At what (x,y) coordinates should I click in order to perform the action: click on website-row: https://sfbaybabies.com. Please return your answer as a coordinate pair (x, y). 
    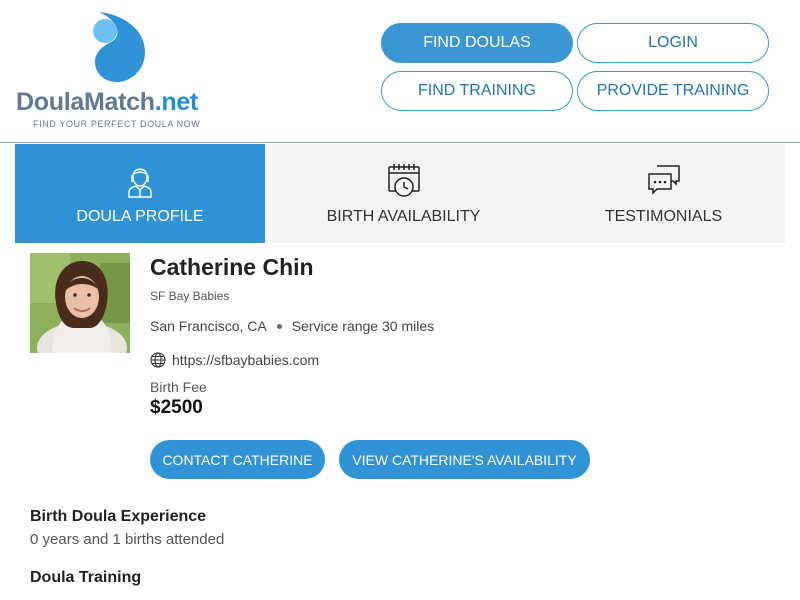
    Looking at the image, I should click on (234, 360).